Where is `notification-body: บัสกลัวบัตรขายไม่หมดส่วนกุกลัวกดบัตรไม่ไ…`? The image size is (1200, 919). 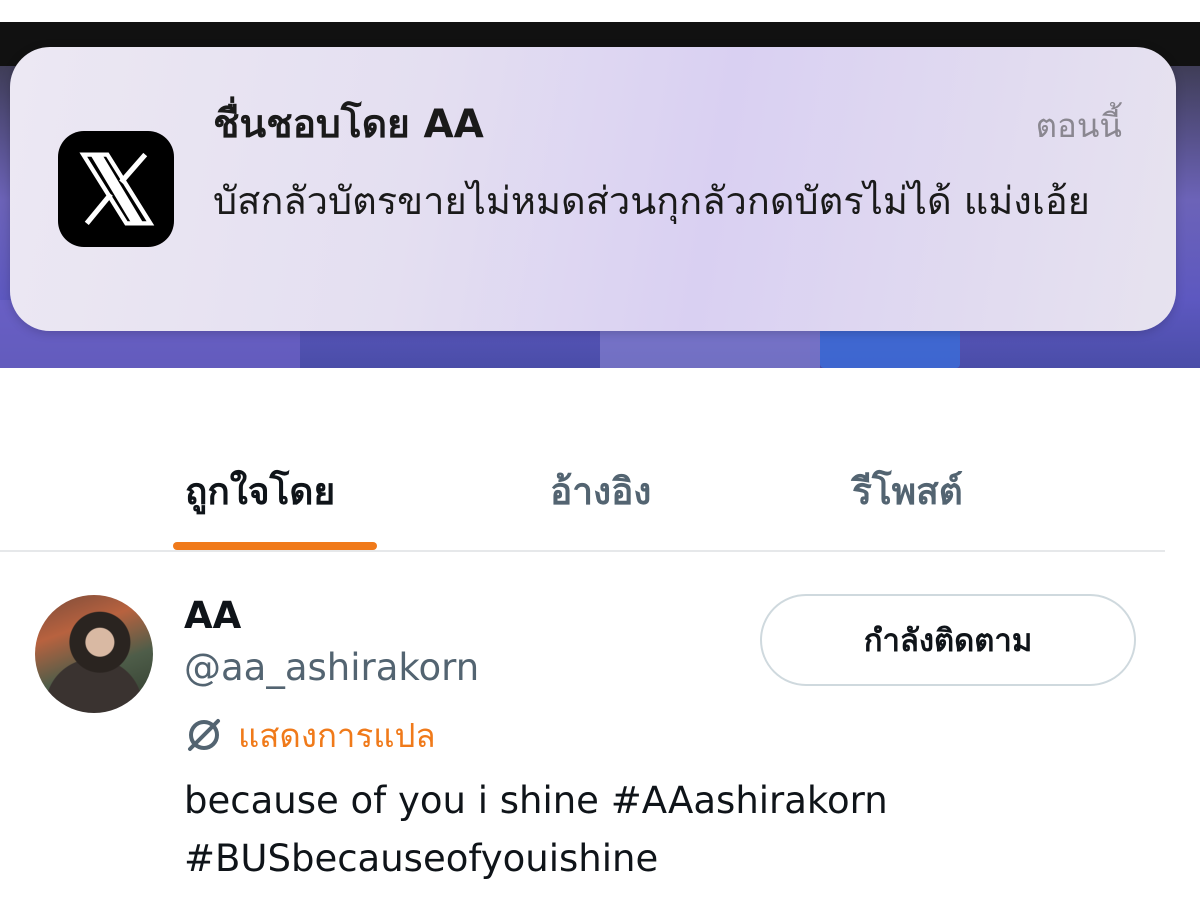 notification-body: บัสกลัวบัตรขายไม่หมดส่วนกุกลัวกดบัตรไม่ไ… is located at coordinates (651, 201).